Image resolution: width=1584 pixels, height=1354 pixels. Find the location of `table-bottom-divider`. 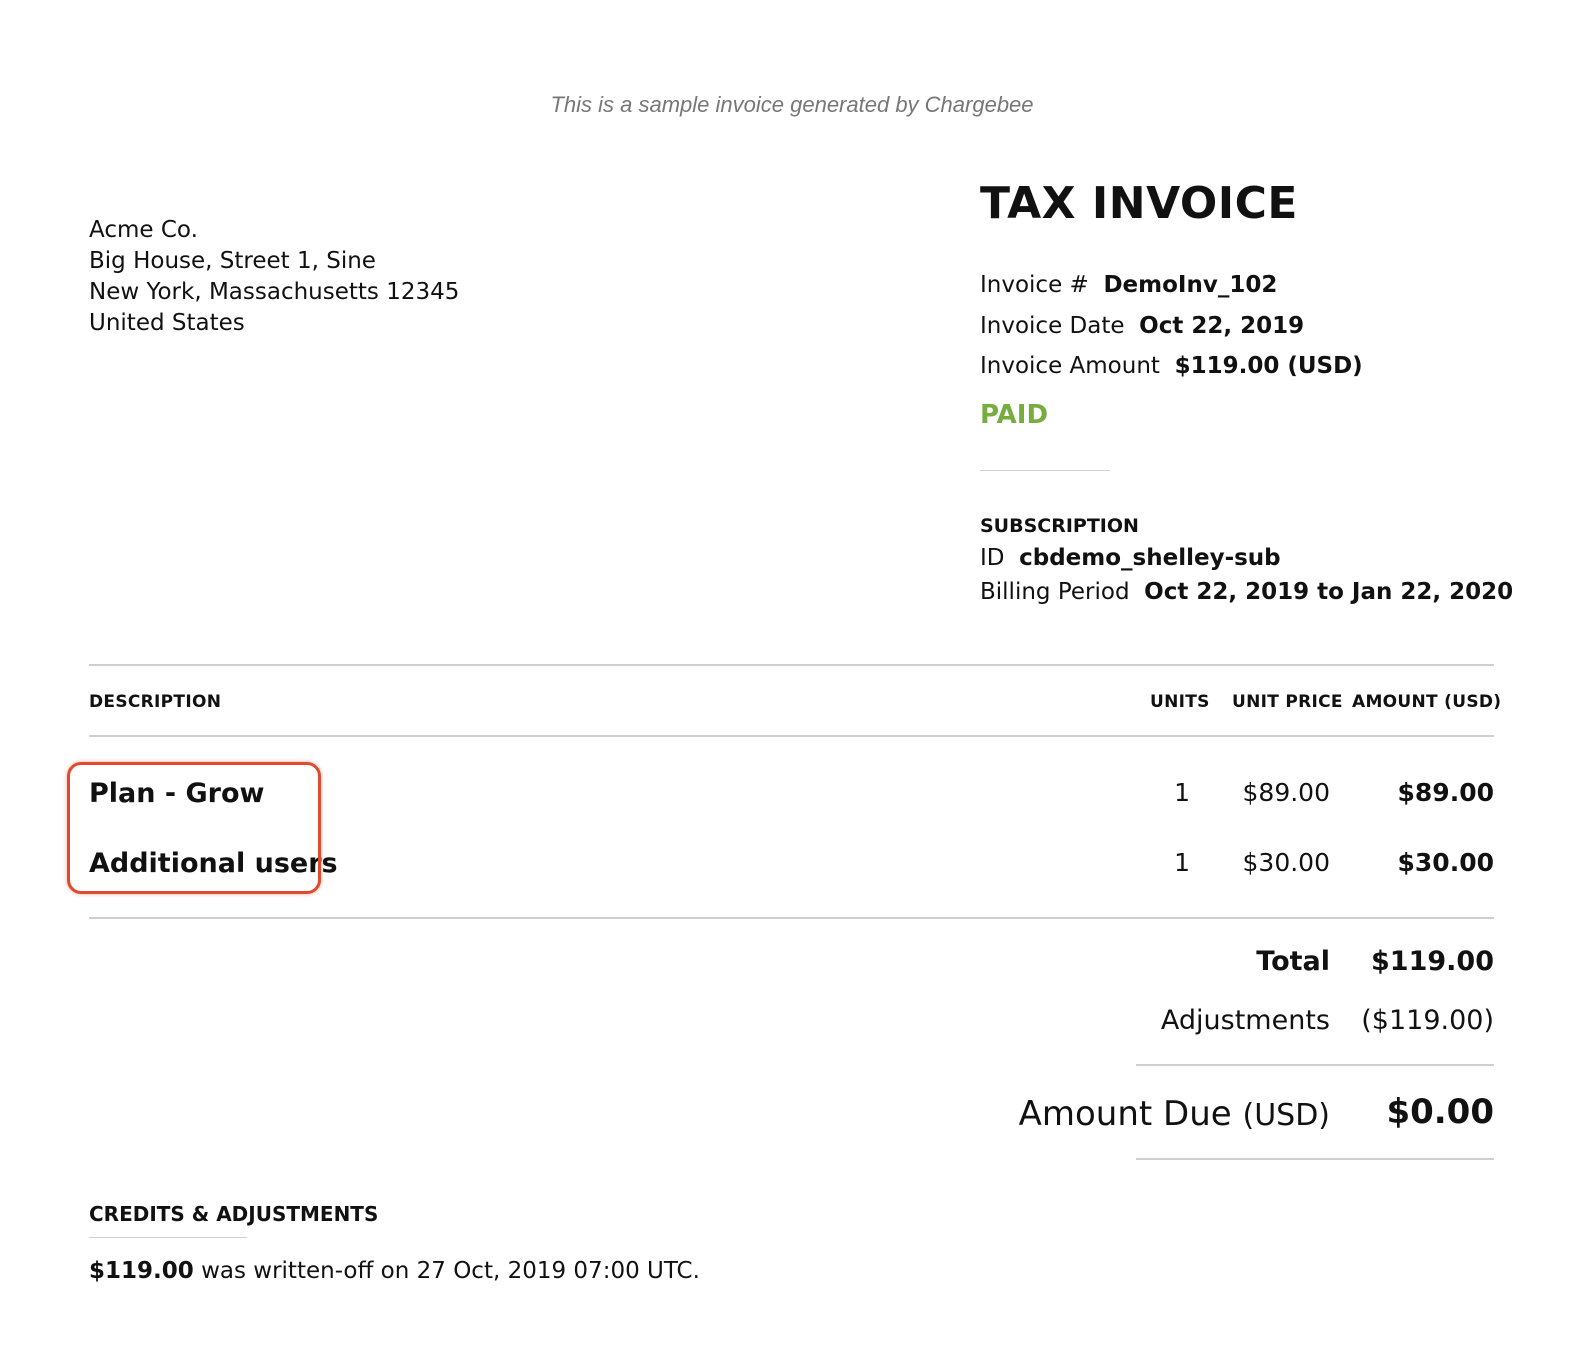

table-bottom-divider is located at coordinates (791, 918).